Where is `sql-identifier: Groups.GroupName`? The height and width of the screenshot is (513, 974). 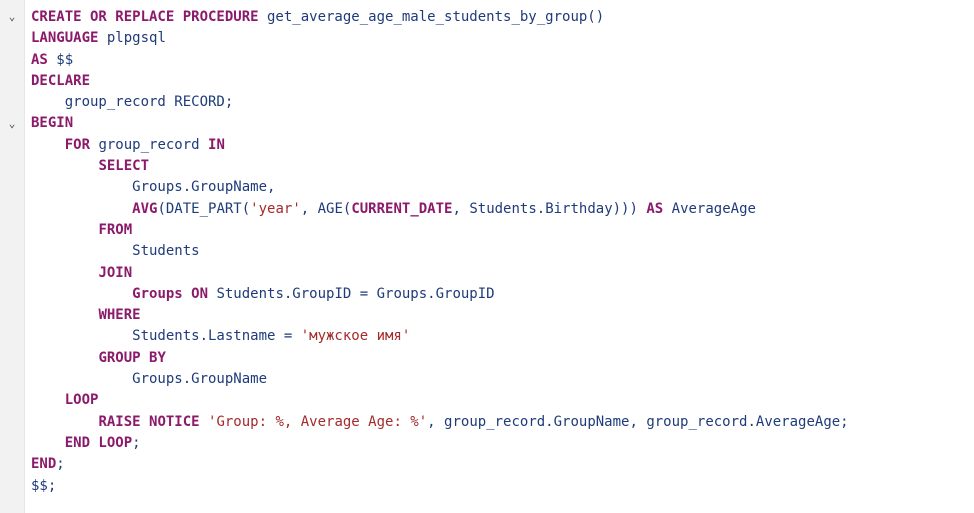 sql-identifier: Groups.GroupName is located at coordinates (149, 379).